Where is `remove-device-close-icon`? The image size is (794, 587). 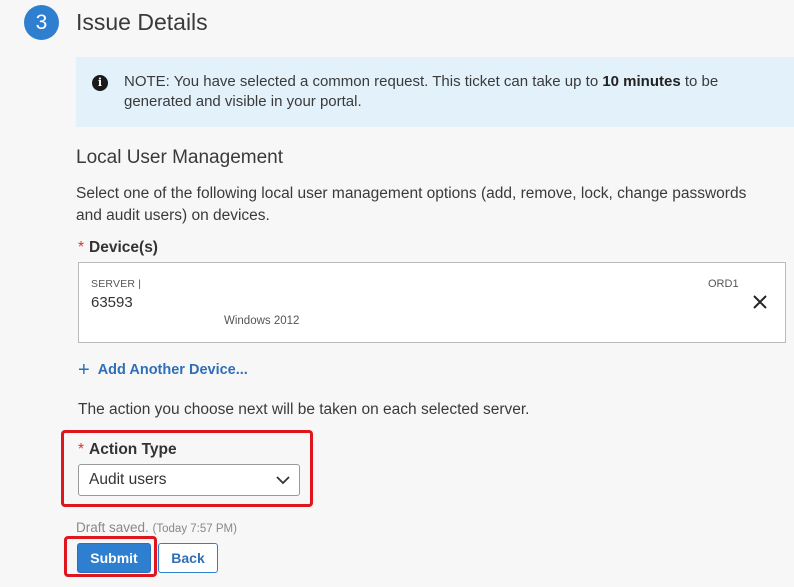 remove-device-close-icon is located at coordinates (760, 302).